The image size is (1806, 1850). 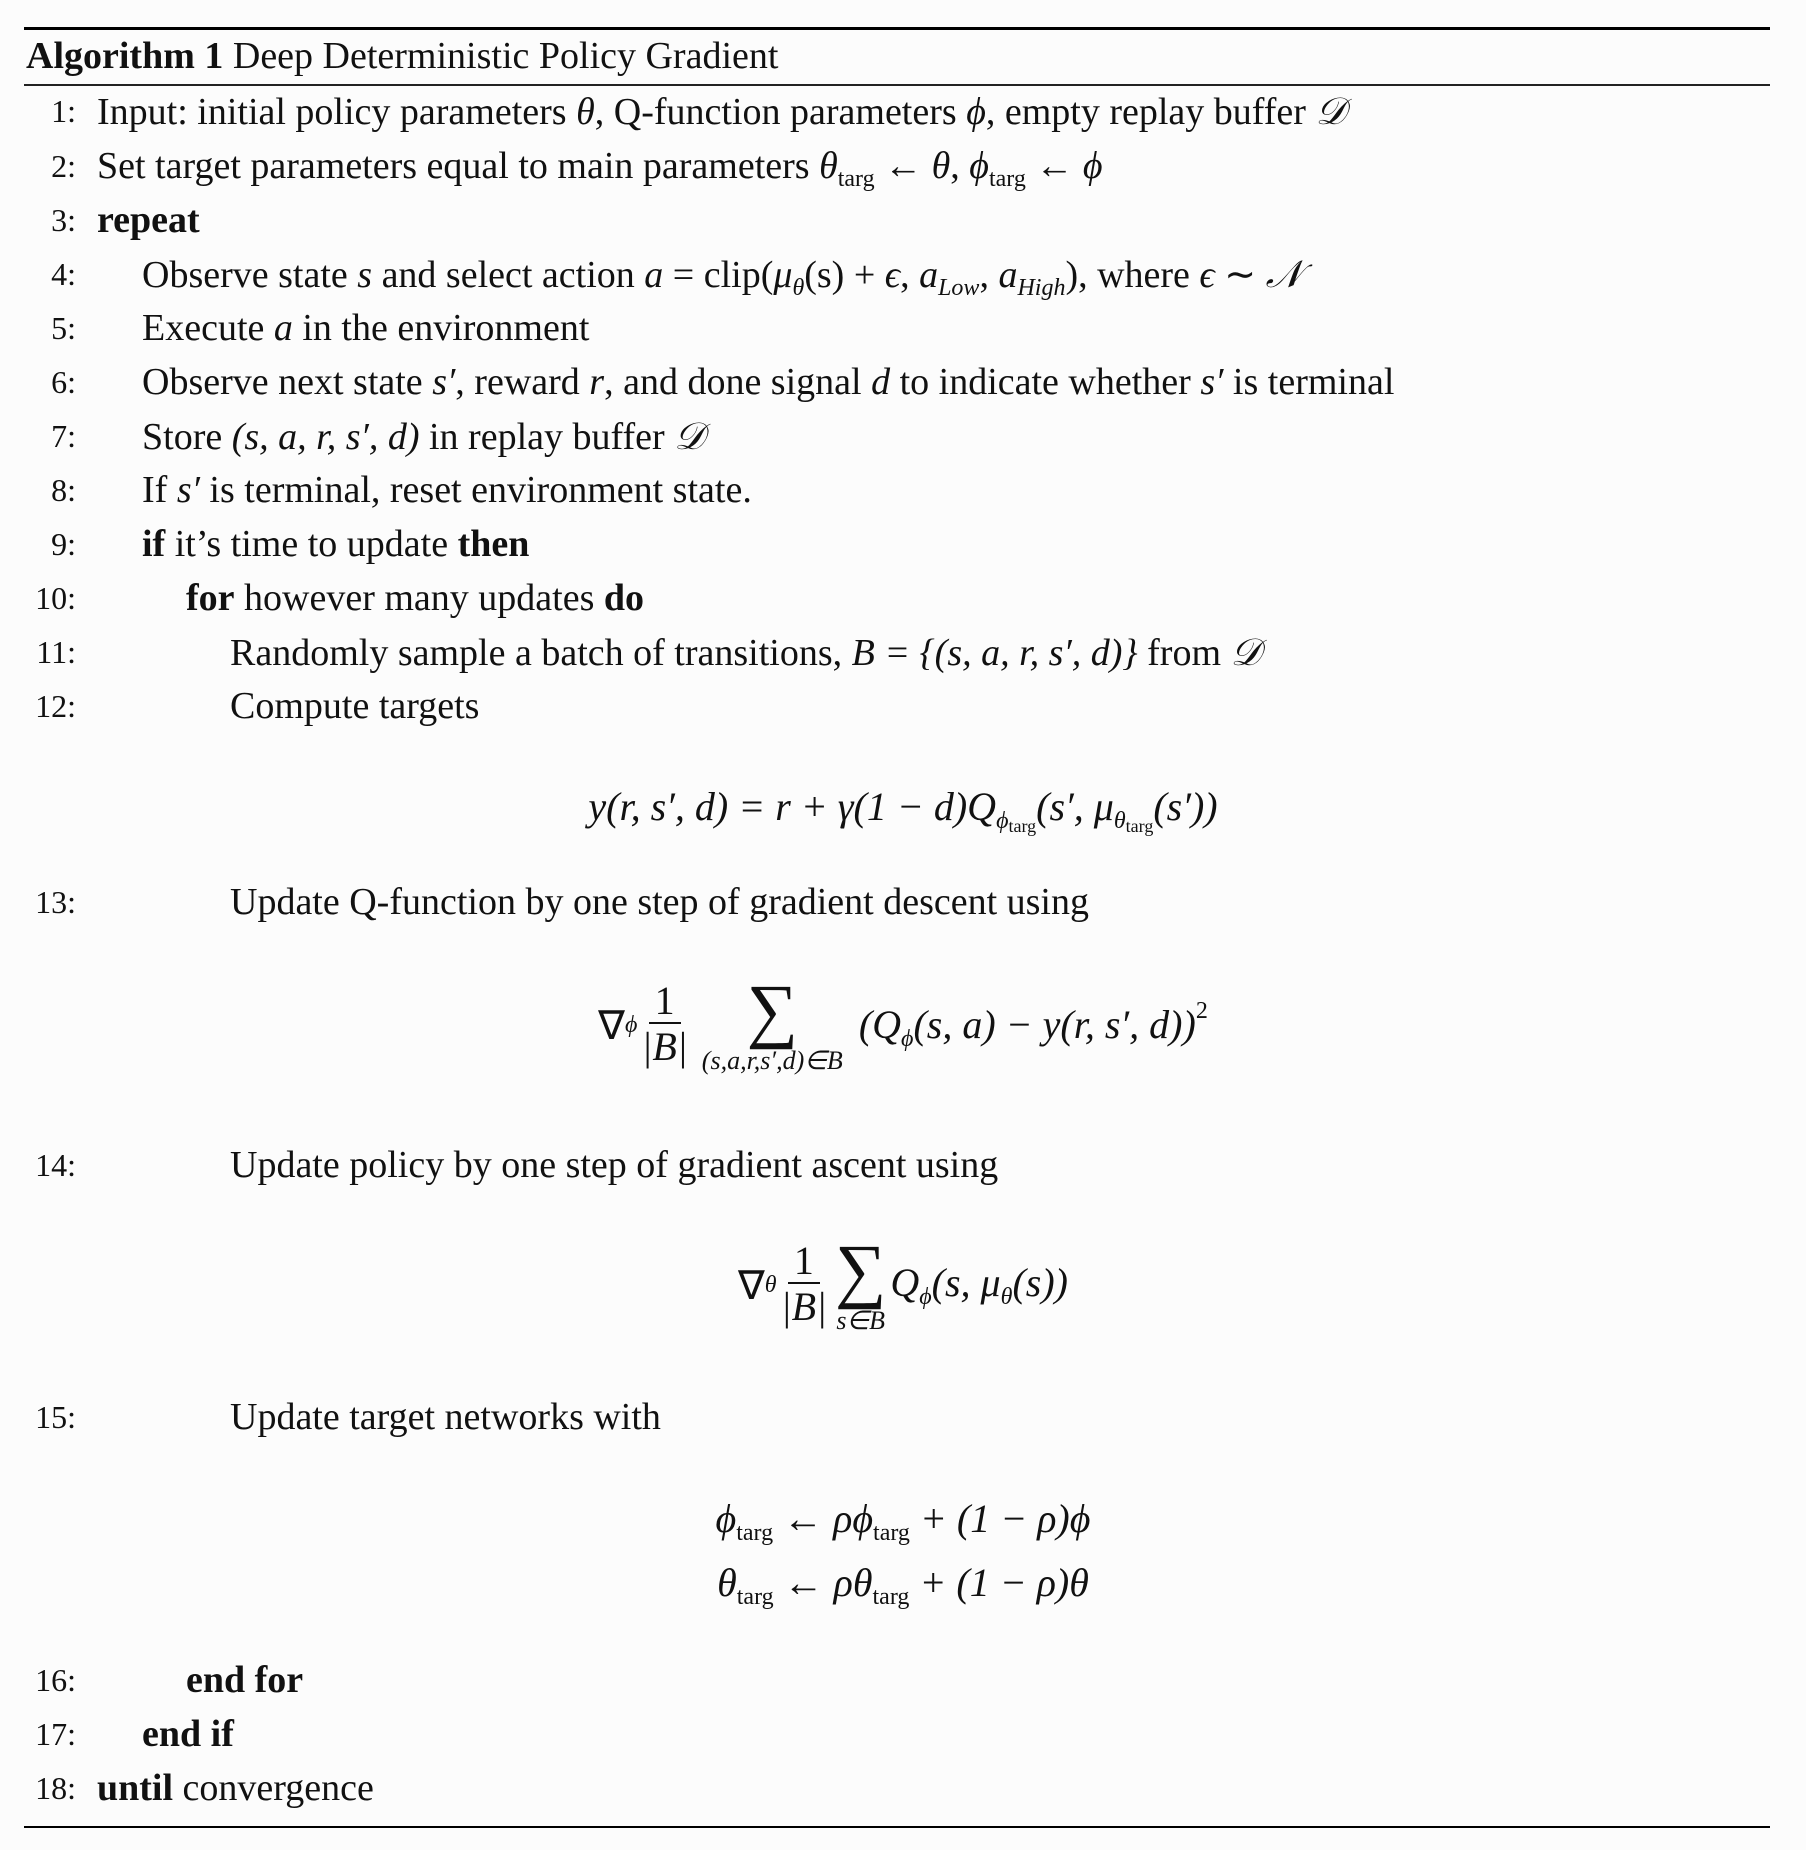 I want to click on keyword-until: until, so click(x=135, y=1788).